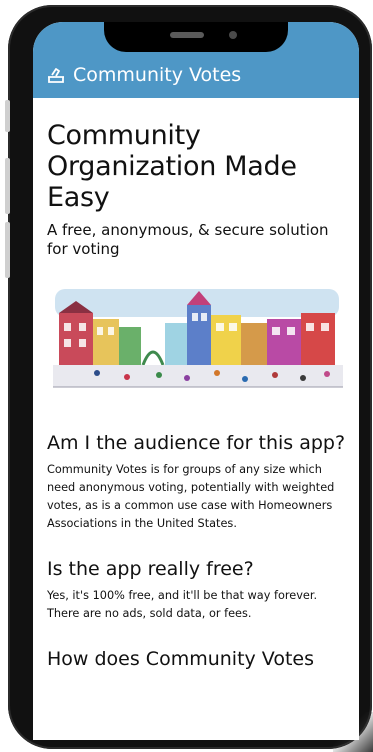  I want to click on phone-volume-up-button, so click(7, 186).